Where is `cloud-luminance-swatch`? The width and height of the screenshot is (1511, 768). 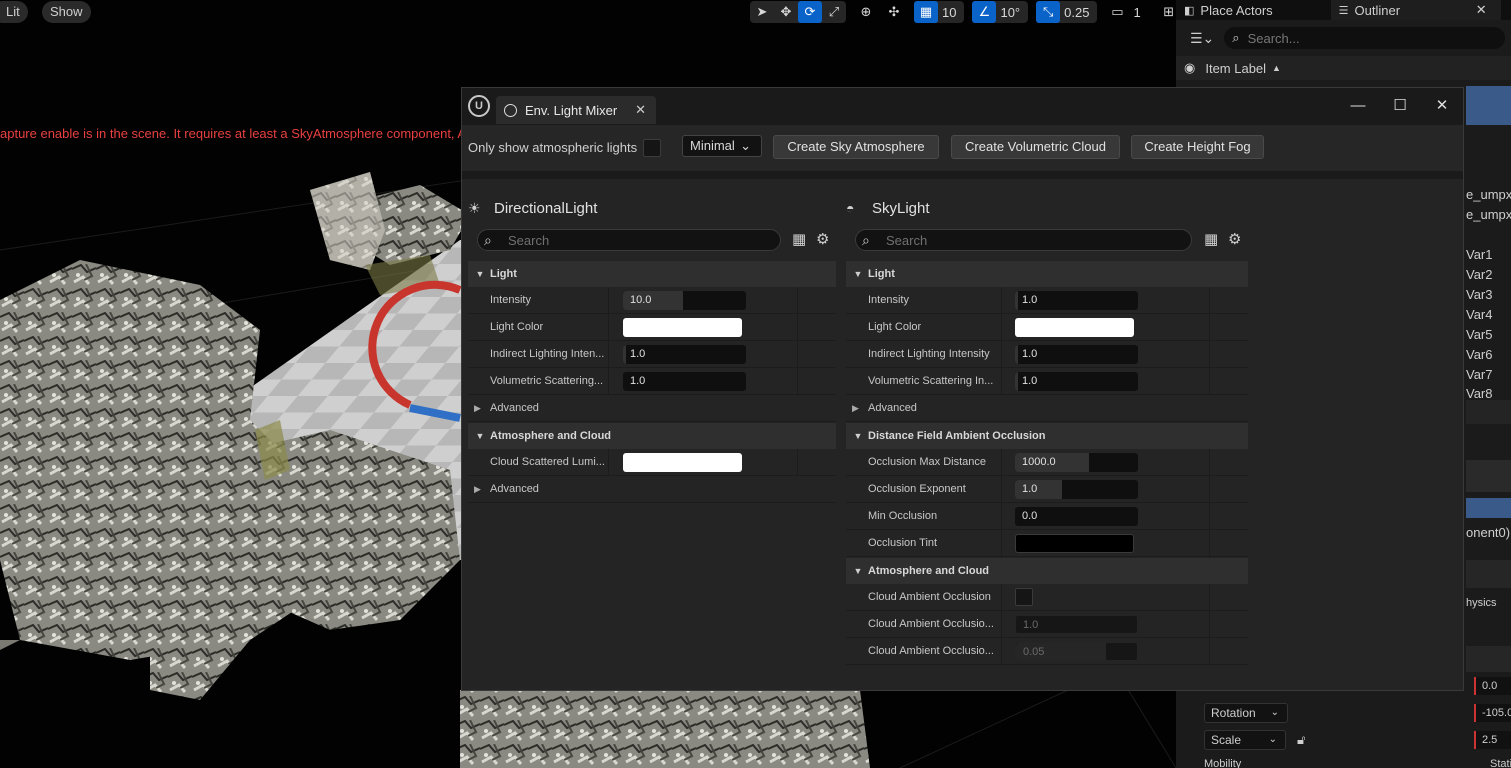 cloud-luminance-swatch is located at coordinates (682, 462).